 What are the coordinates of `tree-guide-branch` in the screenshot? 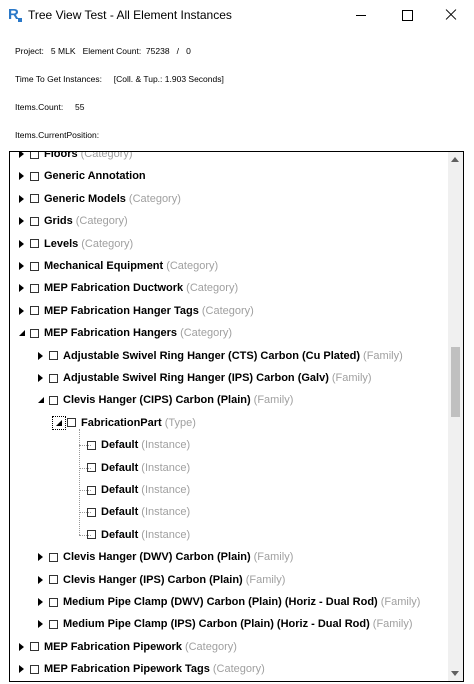 It's located at (85, 468).